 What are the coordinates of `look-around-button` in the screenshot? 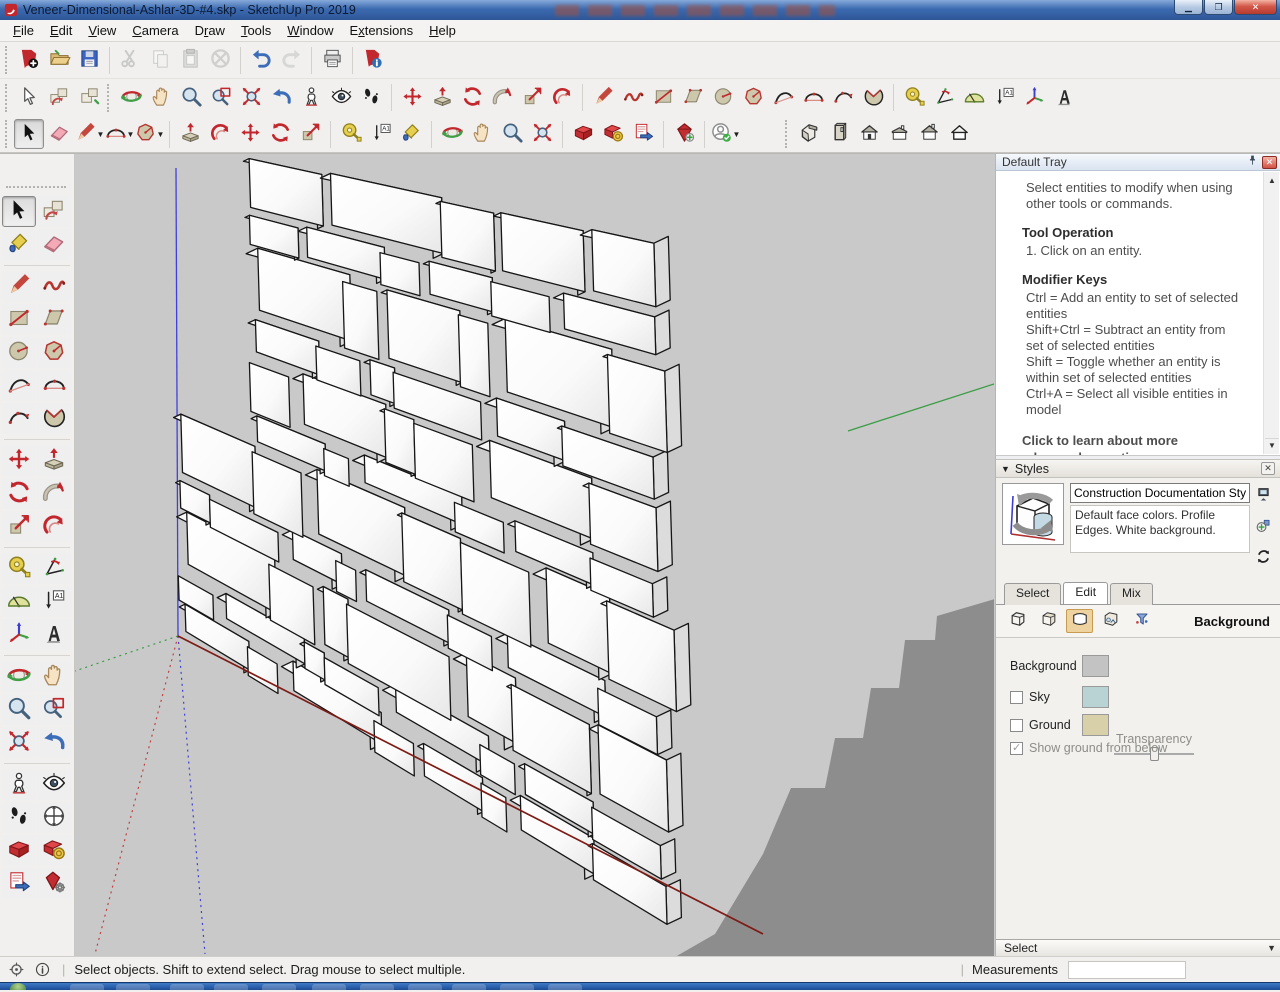 It's located at (341, 98).